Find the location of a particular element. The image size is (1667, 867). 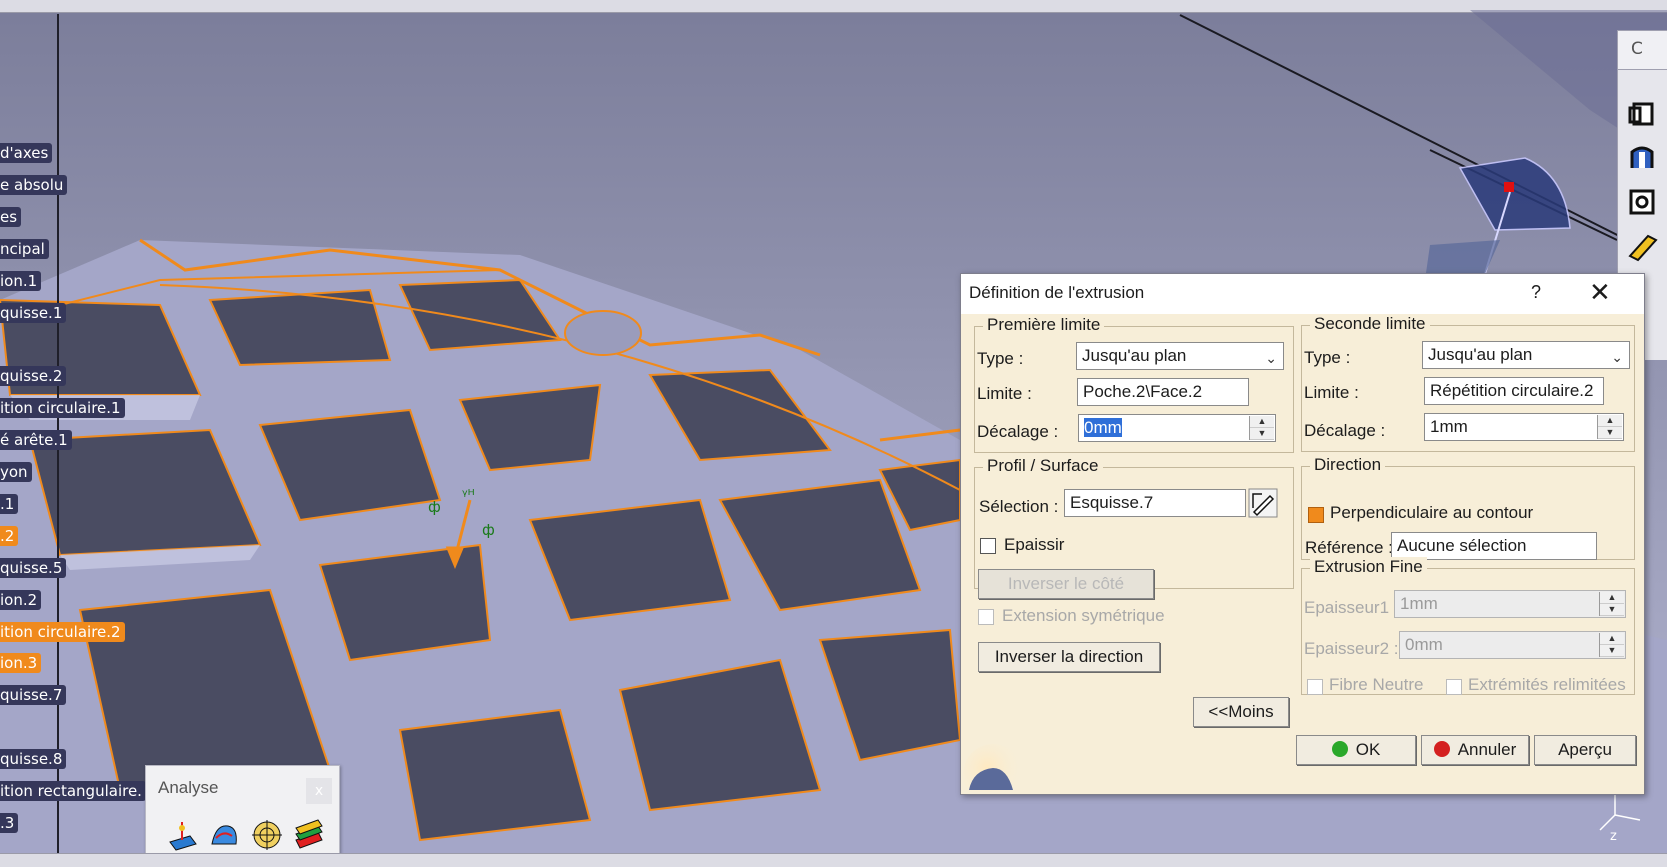

first-type-label: Type : is located at coordinates (1000, 358).